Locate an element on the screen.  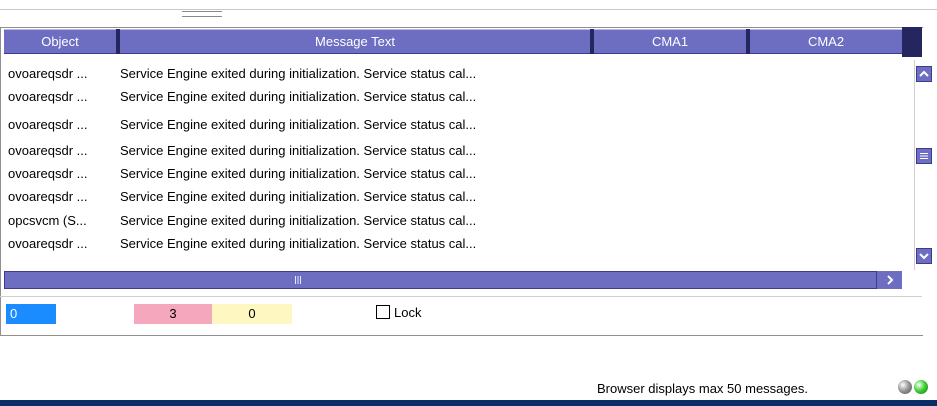
lock-checkbox is located at coordinates (383, 312).